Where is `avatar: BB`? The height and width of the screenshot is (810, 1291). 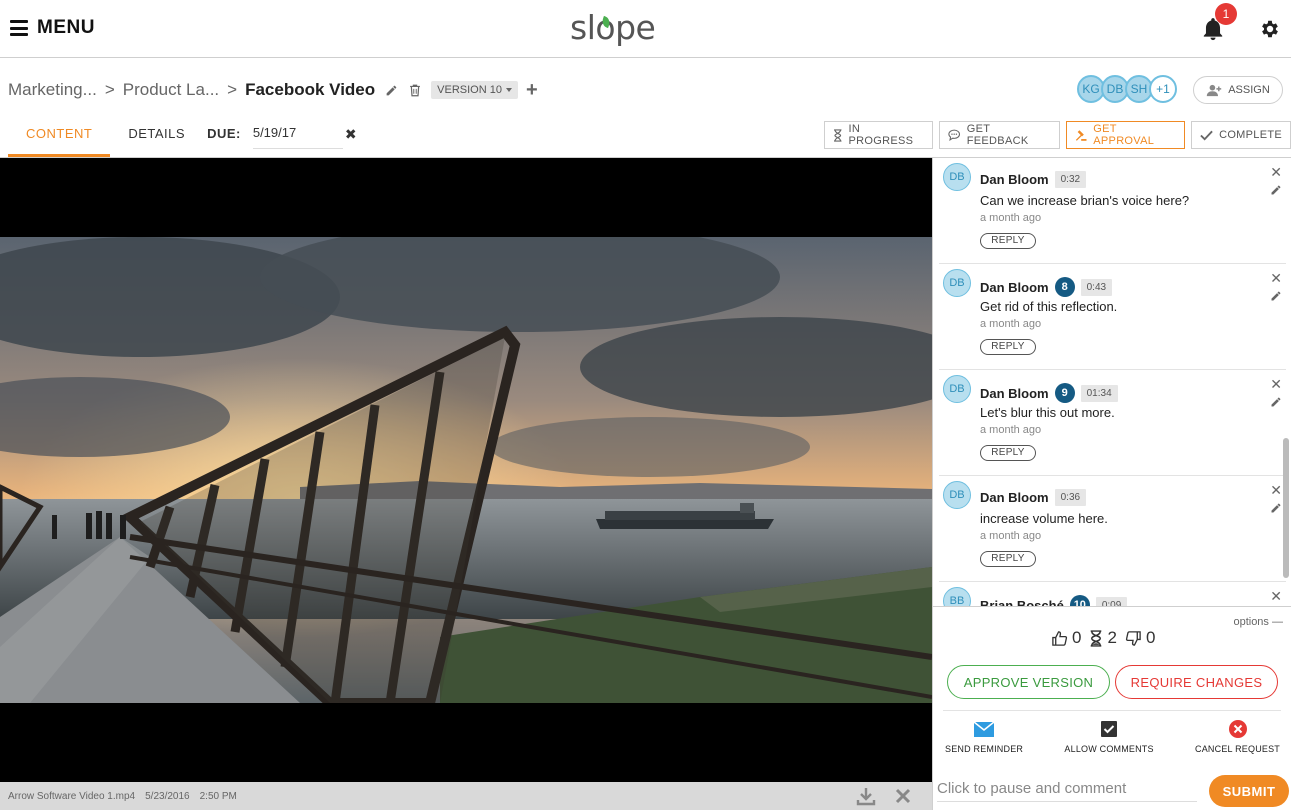 avatar: BB is located at coordinates (957, 596).